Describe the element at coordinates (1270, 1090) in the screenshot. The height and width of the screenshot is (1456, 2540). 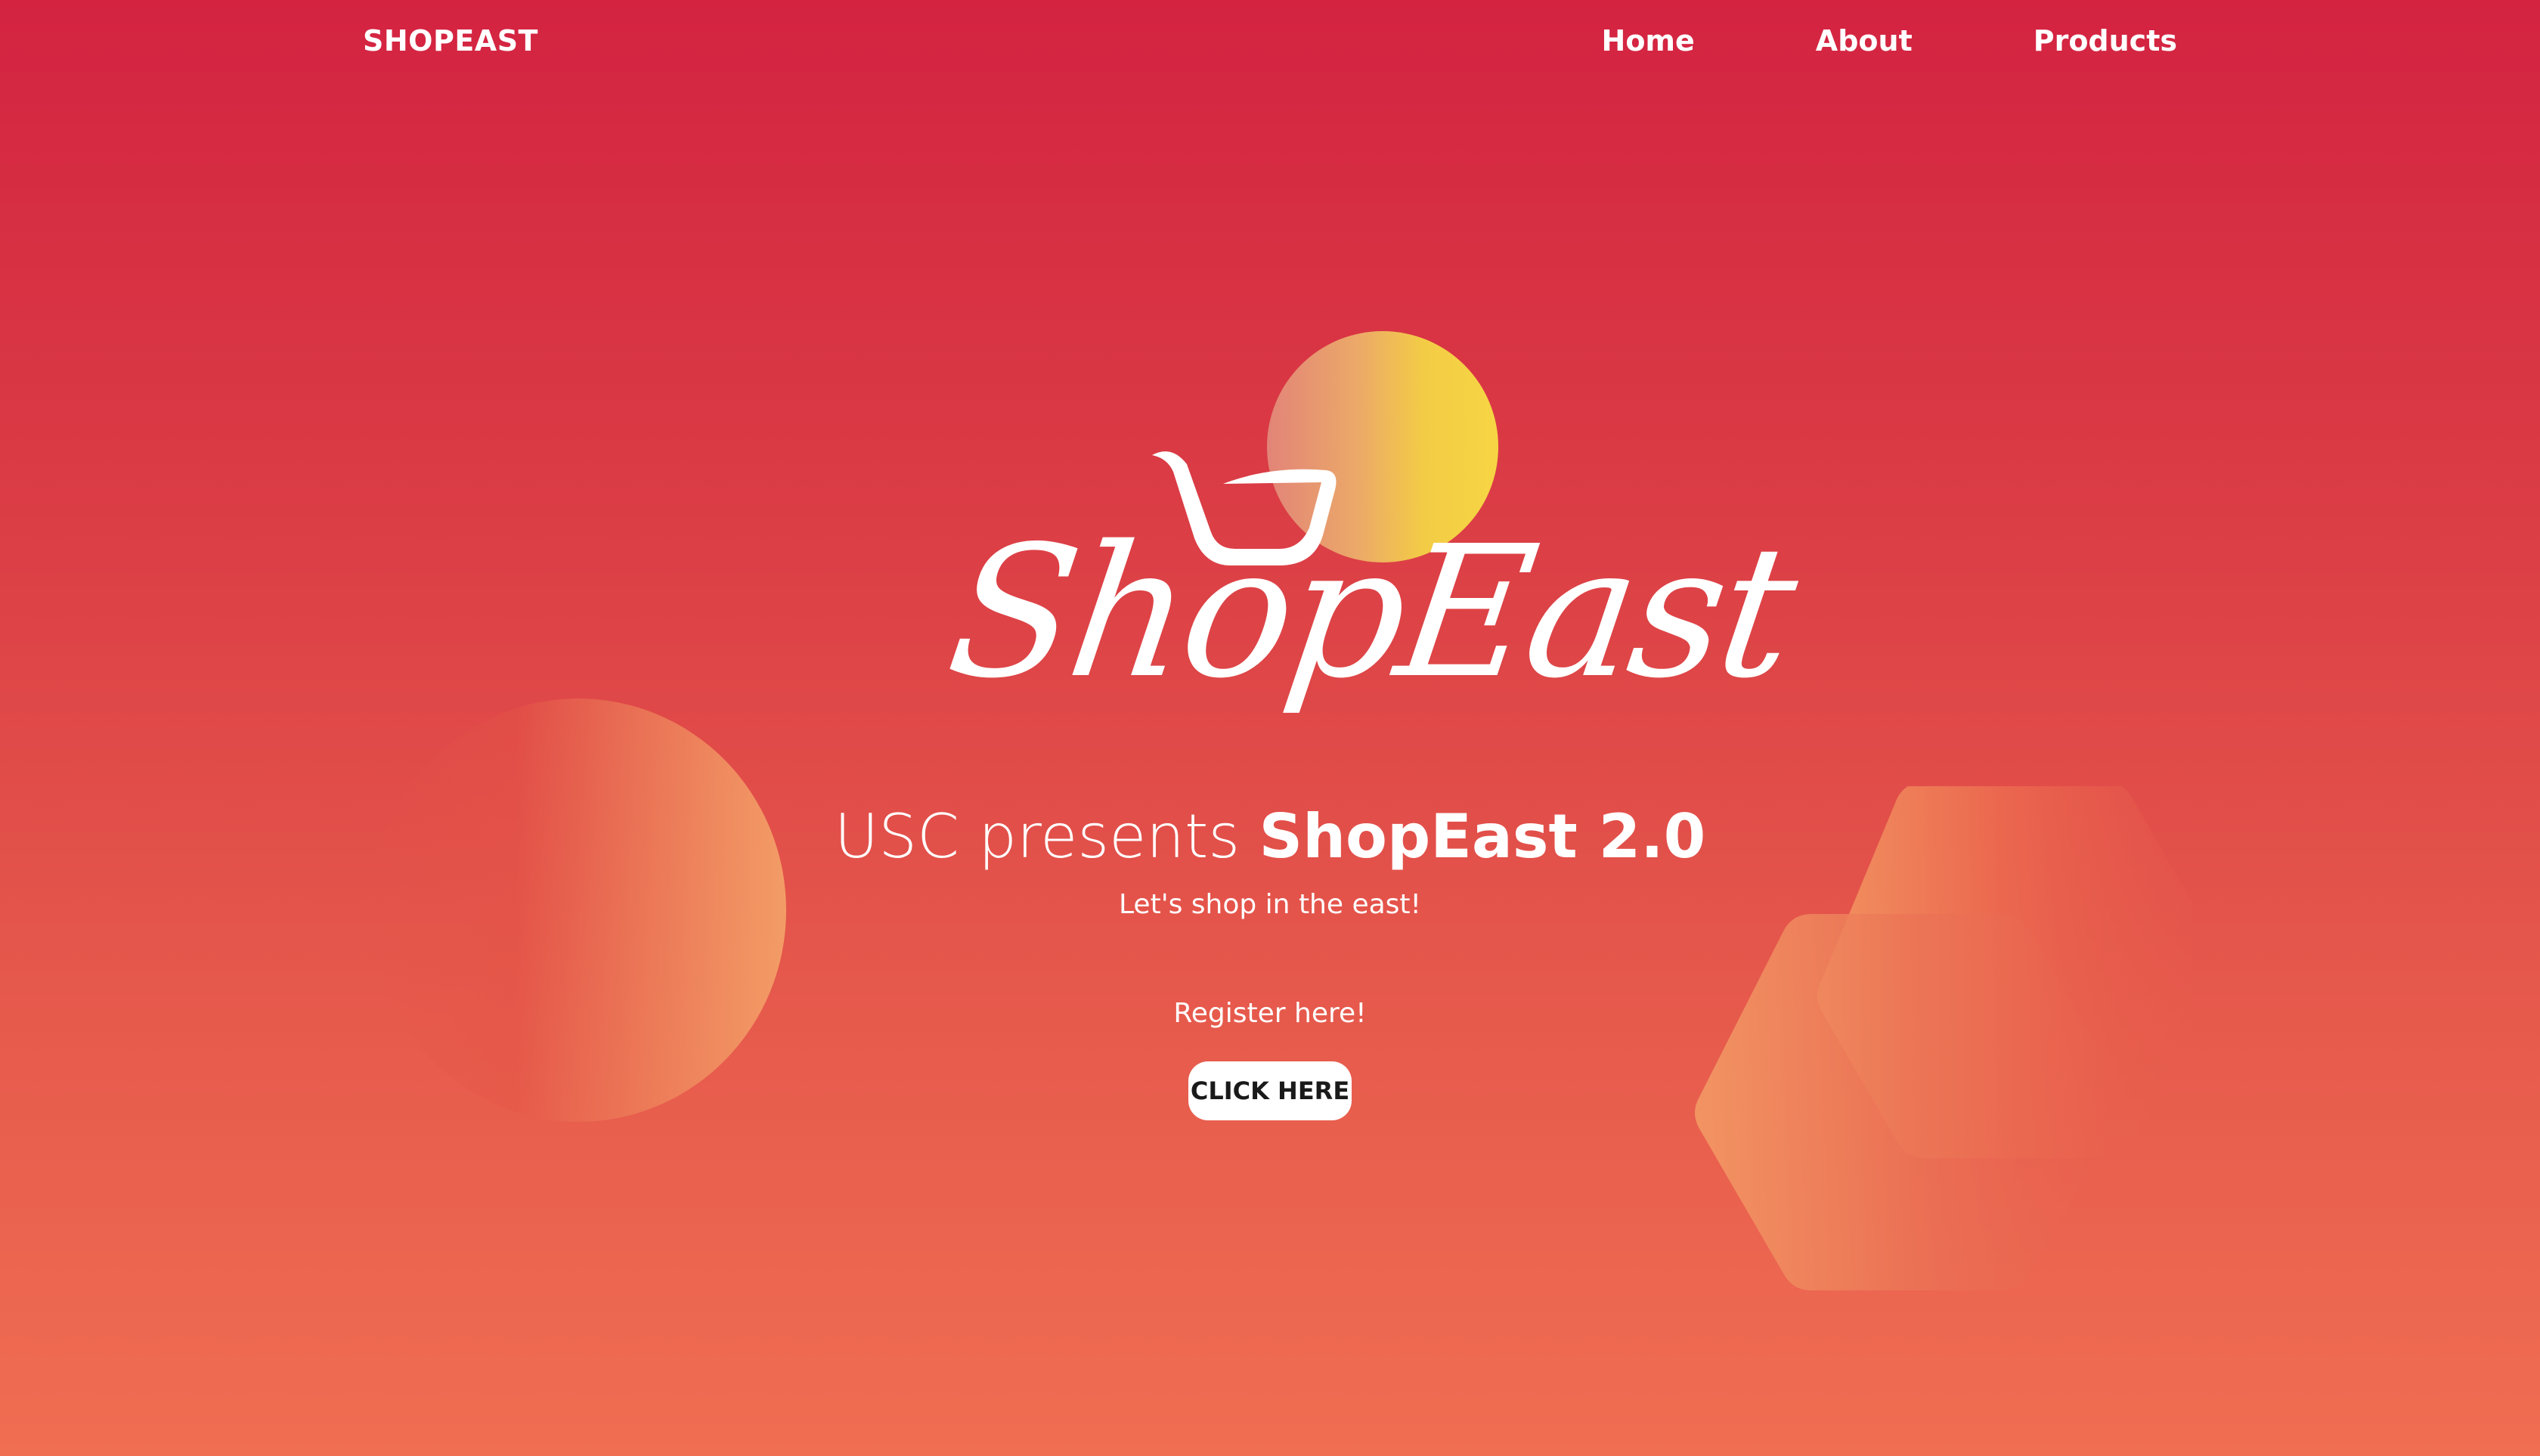
I see `click-here-button: CLICK HERE` at that location.